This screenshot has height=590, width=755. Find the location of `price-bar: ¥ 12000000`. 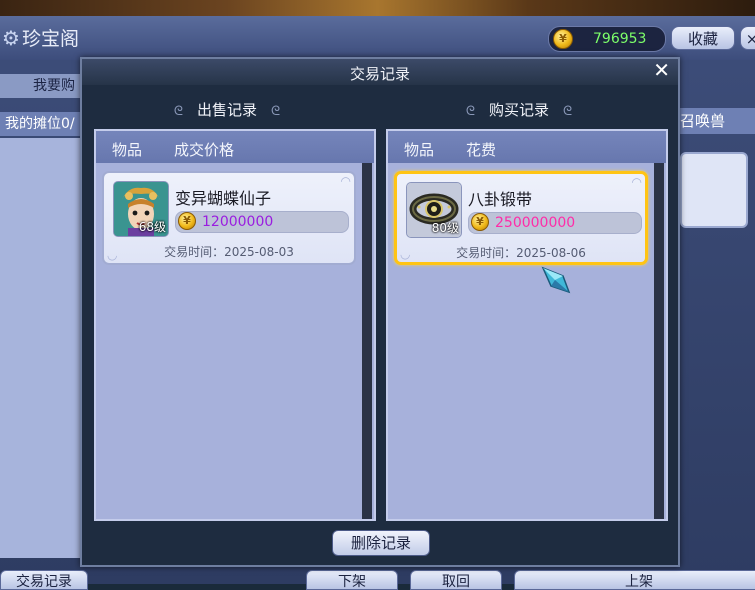

price-bar: ¥ 12000000 is located at coordinates (262, 222).